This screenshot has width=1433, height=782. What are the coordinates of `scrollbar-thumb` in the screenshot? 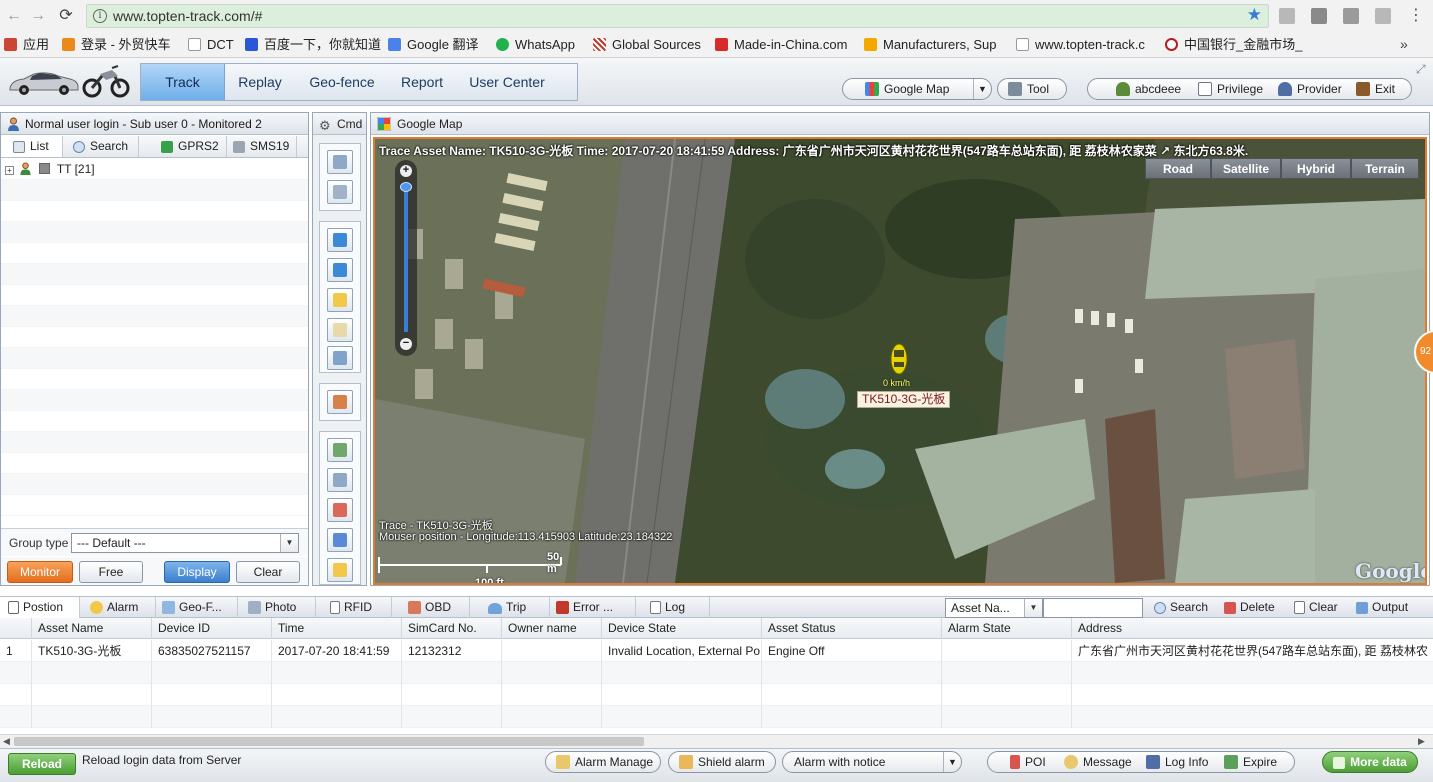 It's located at (329, 741).